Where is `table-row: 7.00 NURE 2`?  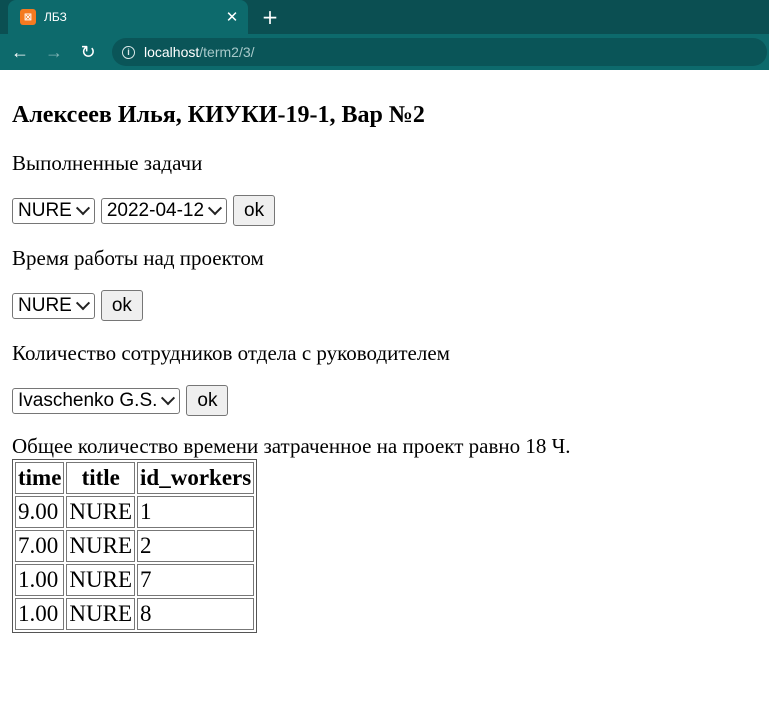
table-row: 7.00 NURE 2 is located at coordinates (135, 546).